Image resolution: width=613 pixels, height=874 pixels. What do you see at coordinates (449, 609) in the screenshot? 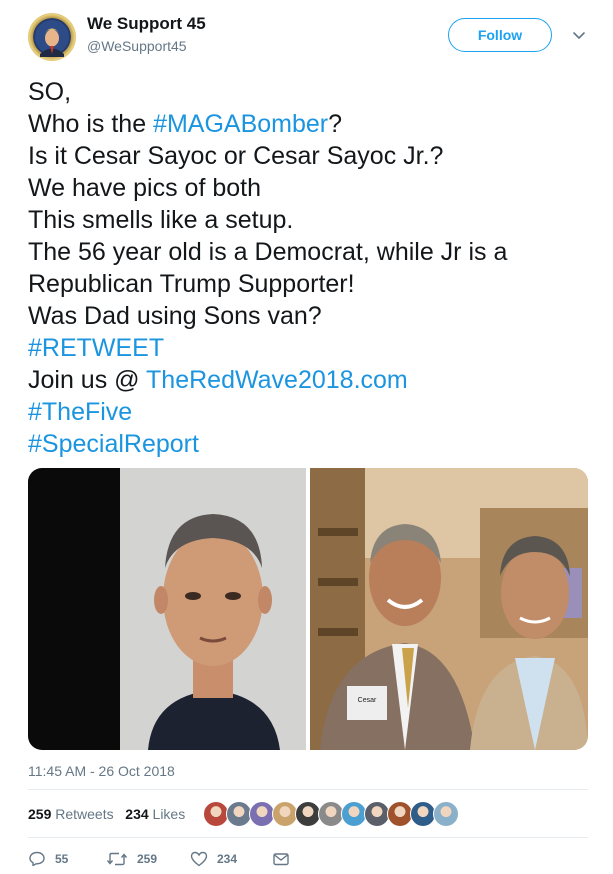
I see `two-men-photo: Cesar` at bounding box center [449, 609].